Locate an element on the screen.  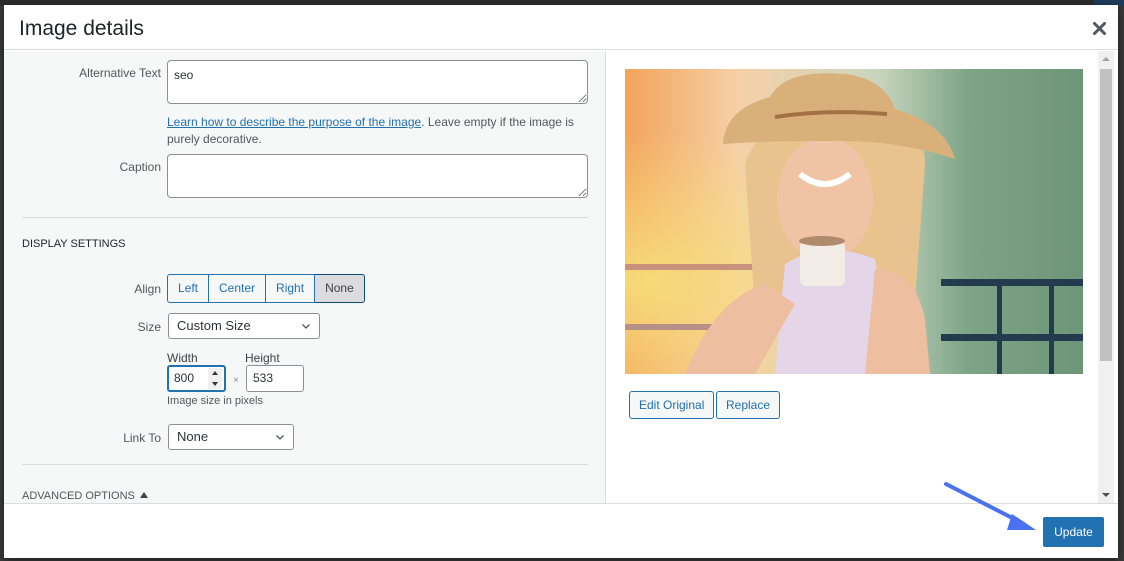
link-to-select-value: None is located at coordinates (193, 436).